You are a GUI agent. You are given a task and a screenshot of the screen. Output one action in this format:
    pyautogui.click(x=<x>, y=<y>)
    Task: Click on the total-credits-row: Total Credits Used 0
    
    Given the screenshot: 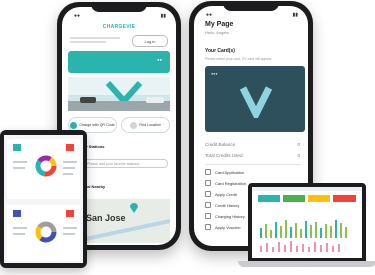 What is the action you would take?
    pyautogui.click(x=252, y=155)
    